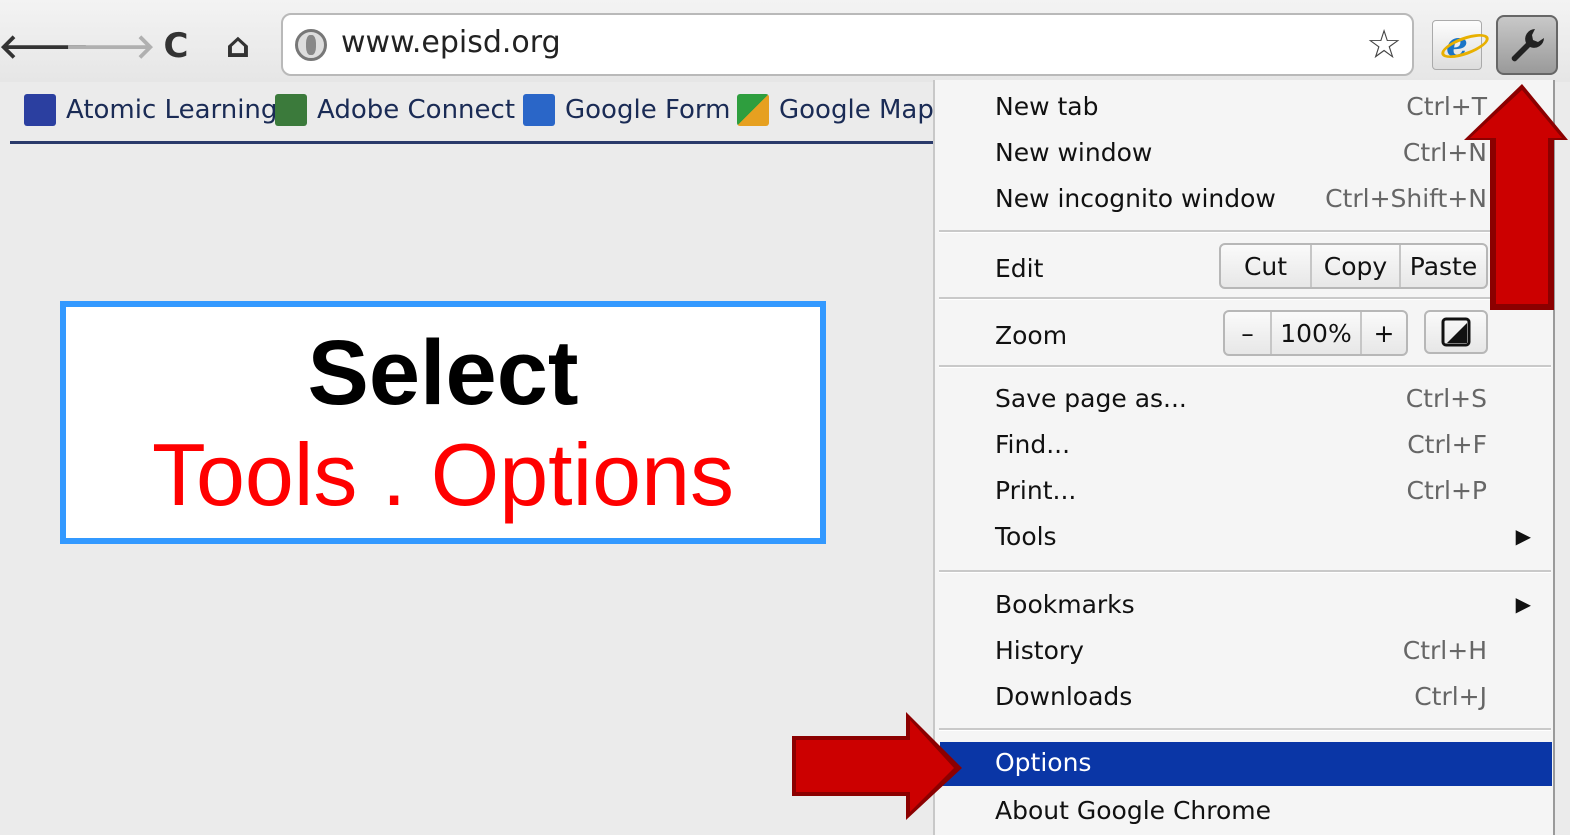  I want to click on wrench-menu-button, so click(1527, 45).